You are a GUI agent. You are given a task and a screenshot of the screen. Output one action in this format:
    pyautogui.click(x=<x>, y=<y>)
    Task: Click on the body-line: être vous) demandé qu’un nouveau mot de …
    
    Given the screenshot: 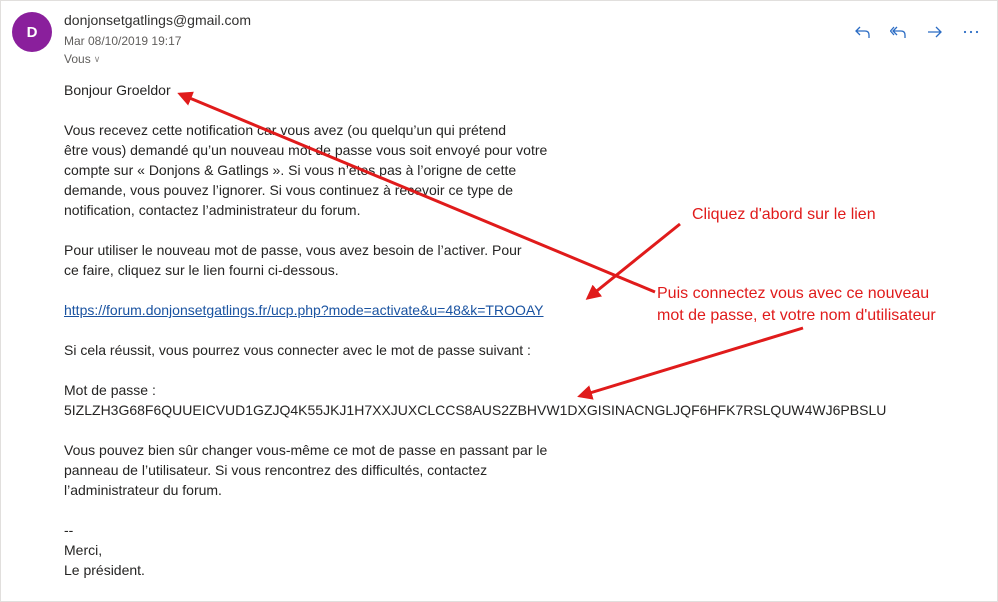 What is the action you would take?
    pyautogui.click(x=306, y=150)
    